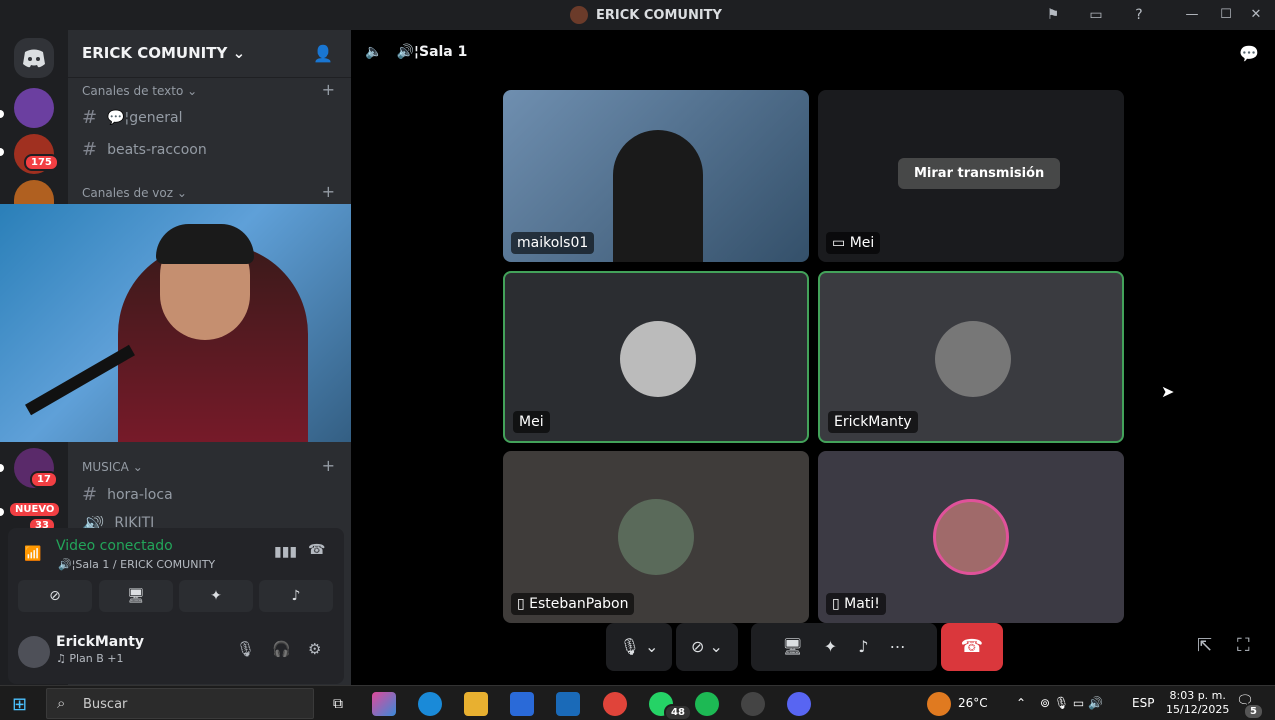 The image size is (1275, 720). What do you see at coordinates (939, 704) in the screenshot?
I see `weather-icon` at bounding box center [939, 704].